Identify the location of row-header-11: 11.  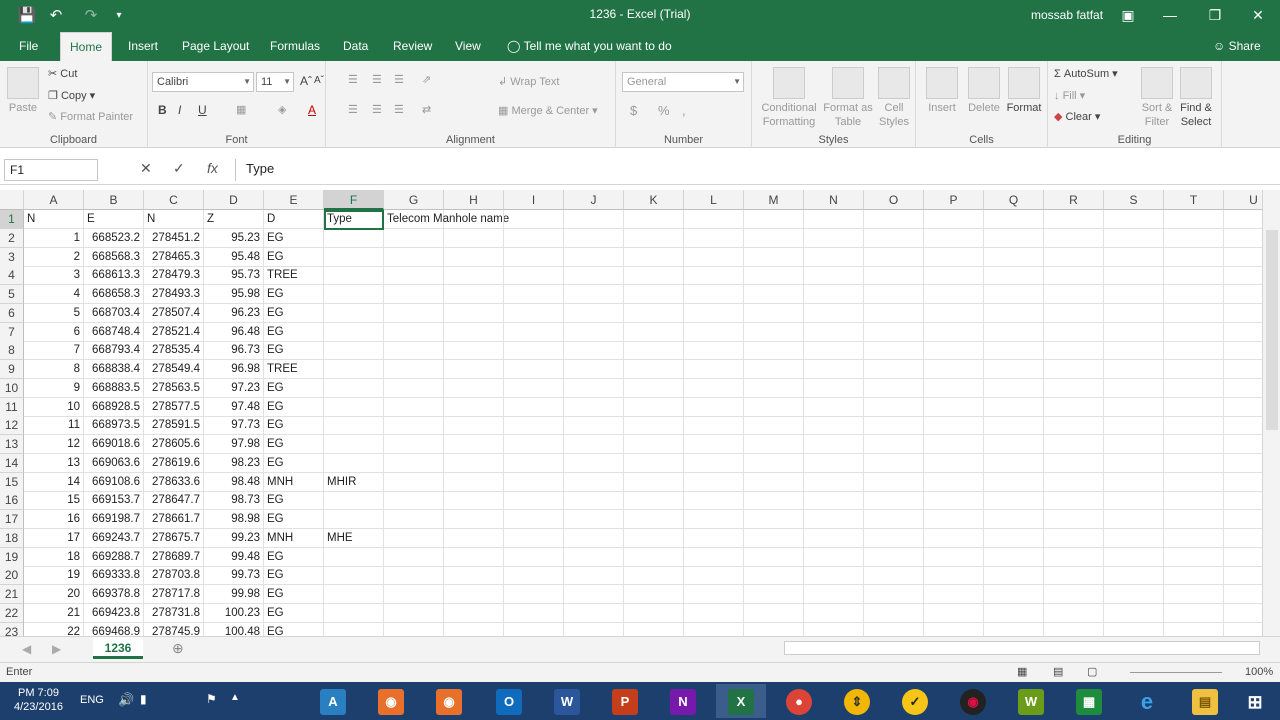
(12, 407).